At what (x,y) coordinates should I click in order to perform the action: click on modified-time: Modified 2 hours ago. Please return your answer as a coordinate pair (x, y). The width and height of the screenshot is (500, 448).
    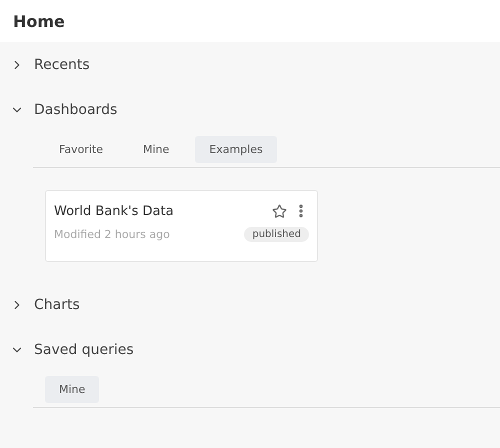
    Looking at the image, I should click on (112, 234).